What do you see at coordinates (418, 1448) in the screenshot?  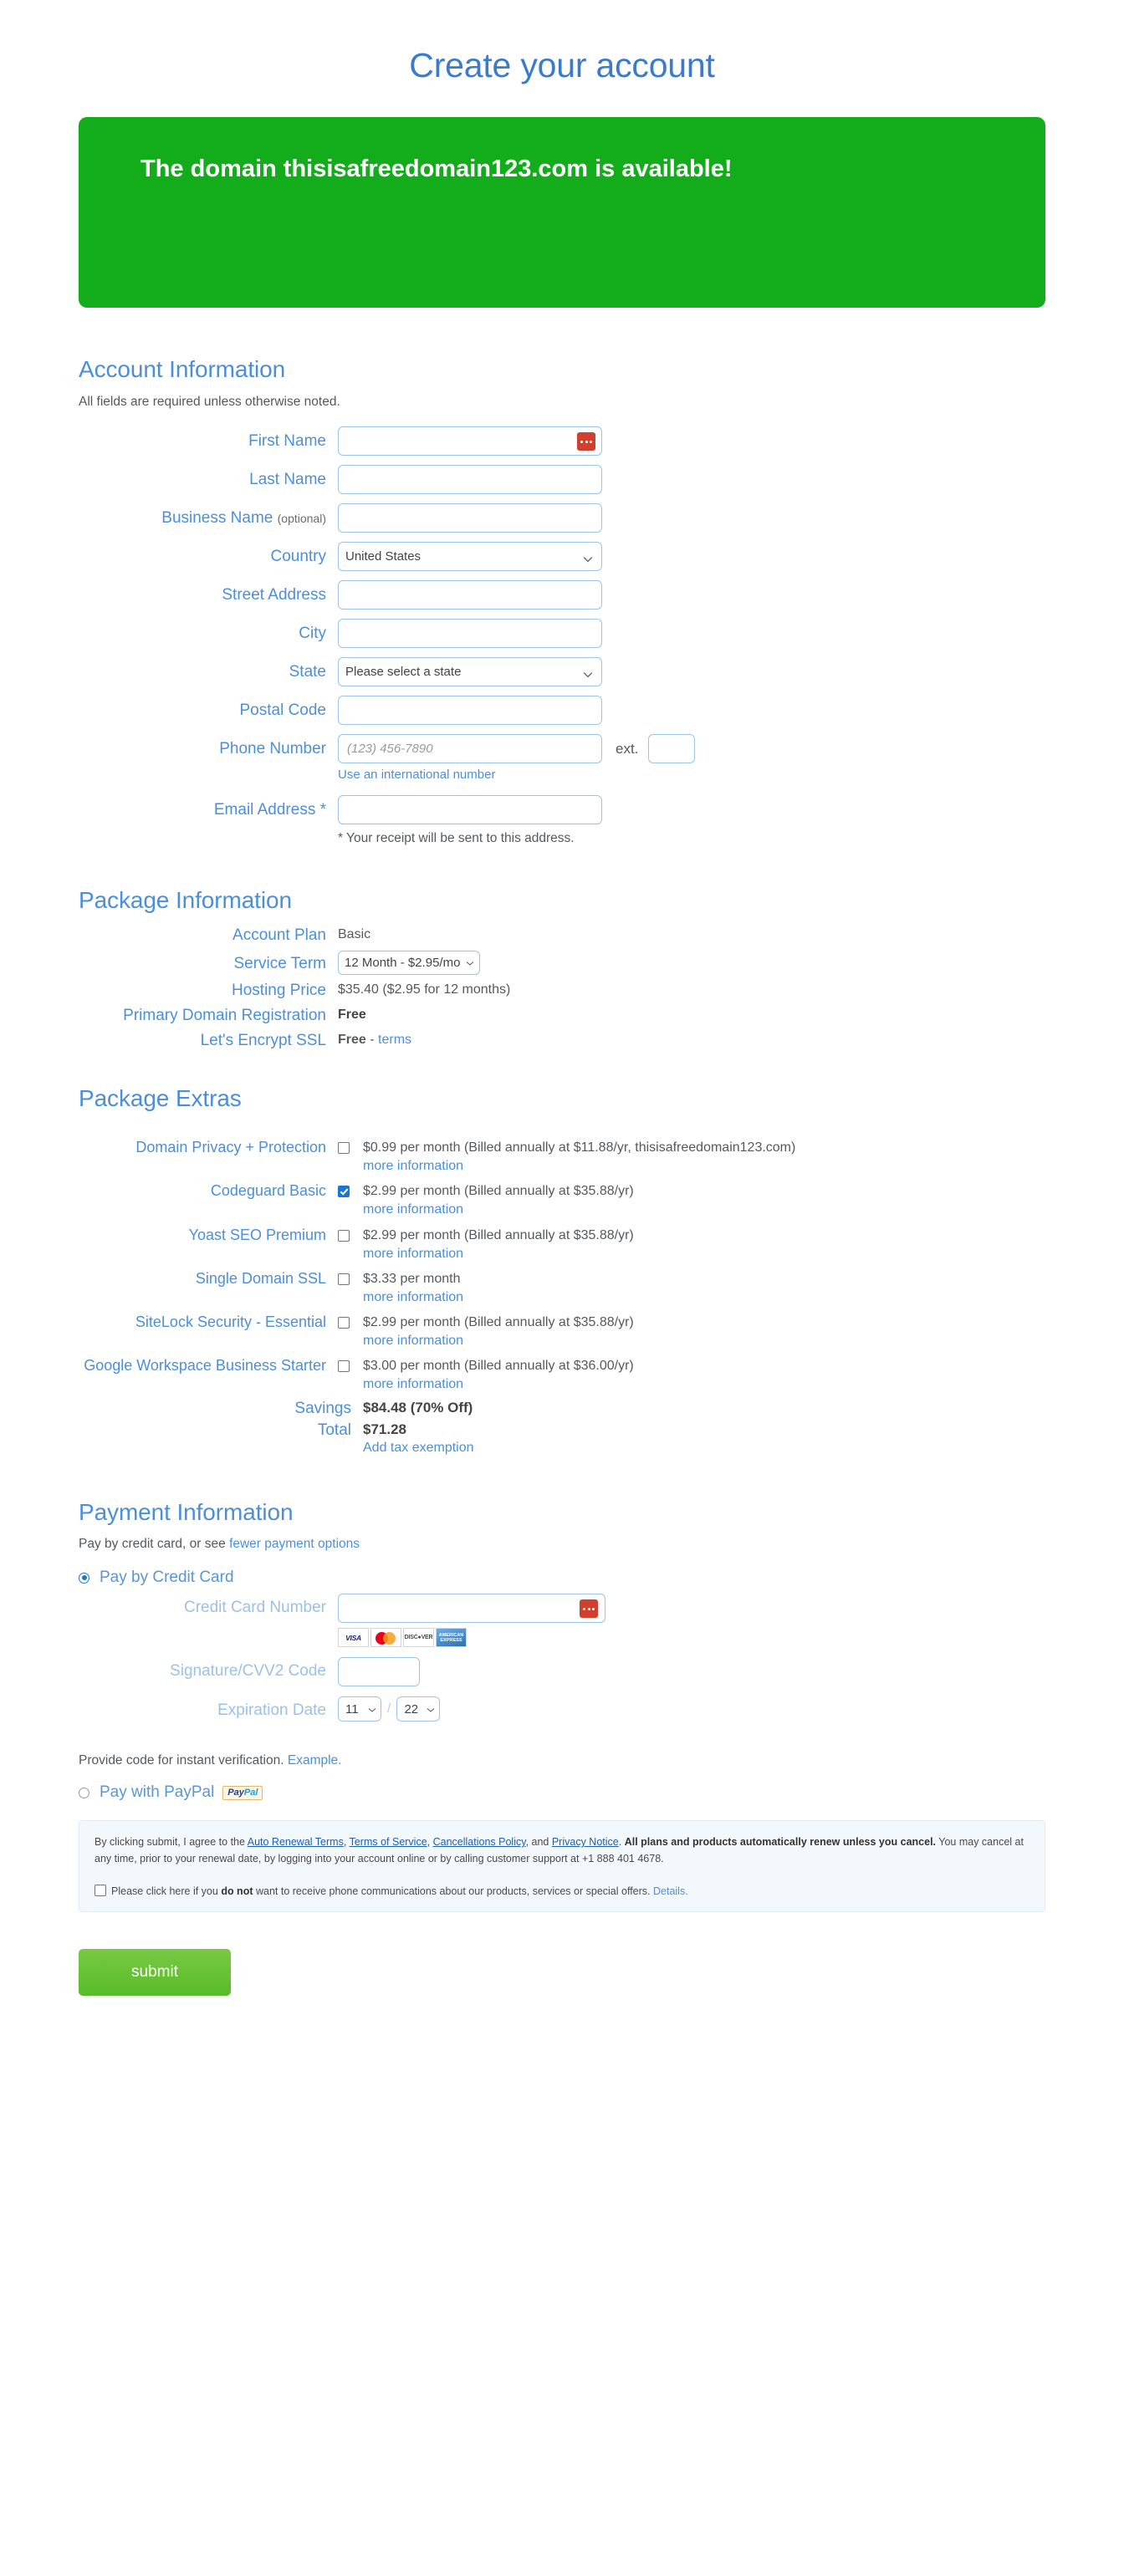 I see `add-tax-exemption-link: Add tax exemption` at bounding box center [418, 1448].